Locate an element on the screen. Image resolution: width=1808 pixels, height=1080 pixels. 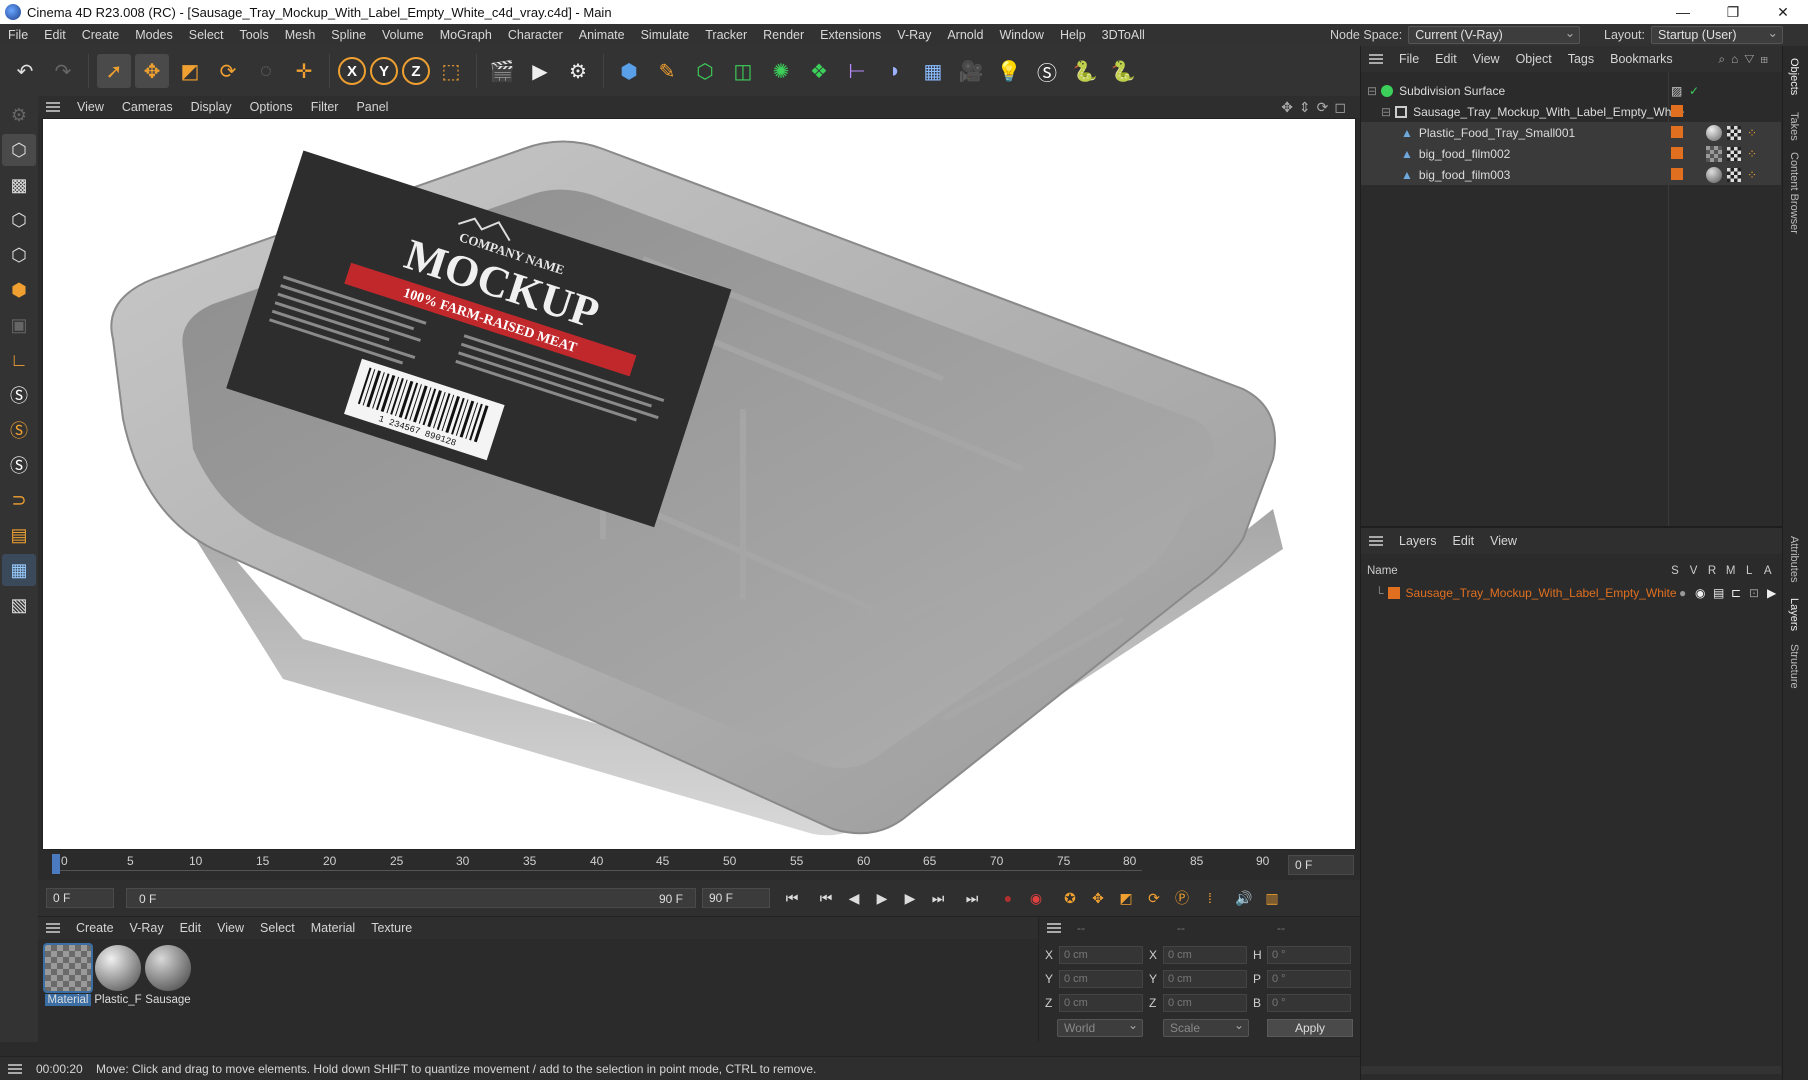
play-icon: ▶ is located at coordinates (882, 898).